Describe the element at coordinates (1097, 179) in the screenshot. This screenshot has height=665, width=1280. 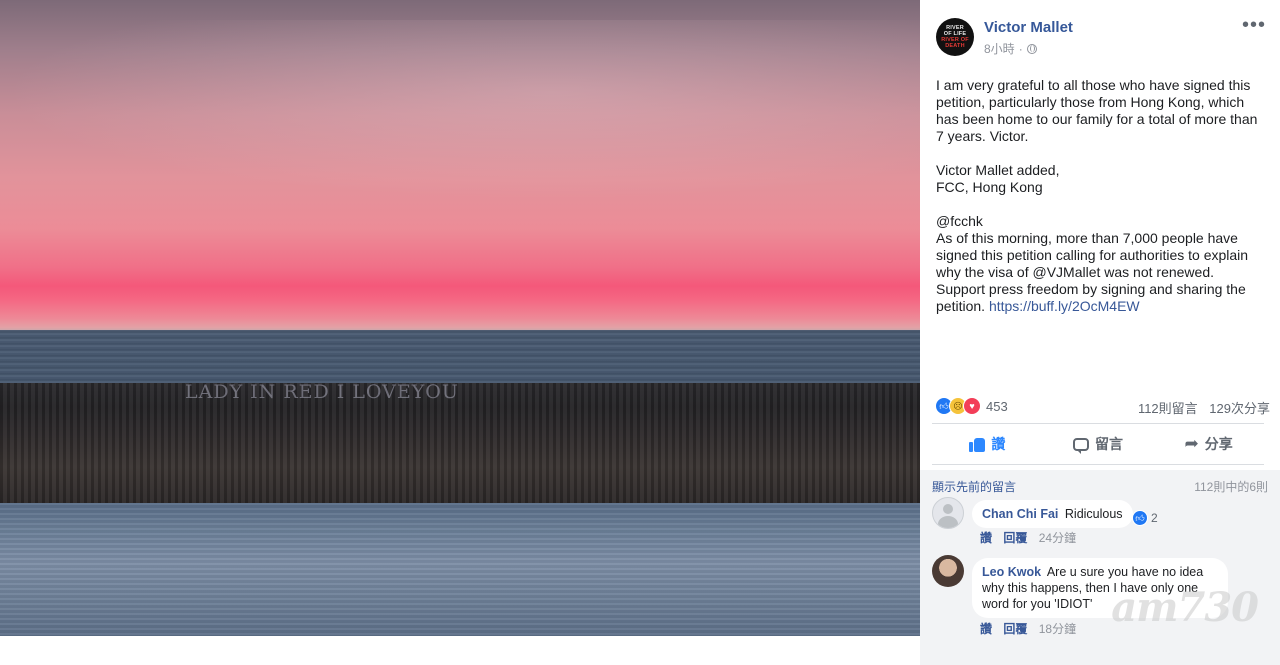
I see `post-paragraph: Victor Mallet added, FCC, Hong Kong` at that location.